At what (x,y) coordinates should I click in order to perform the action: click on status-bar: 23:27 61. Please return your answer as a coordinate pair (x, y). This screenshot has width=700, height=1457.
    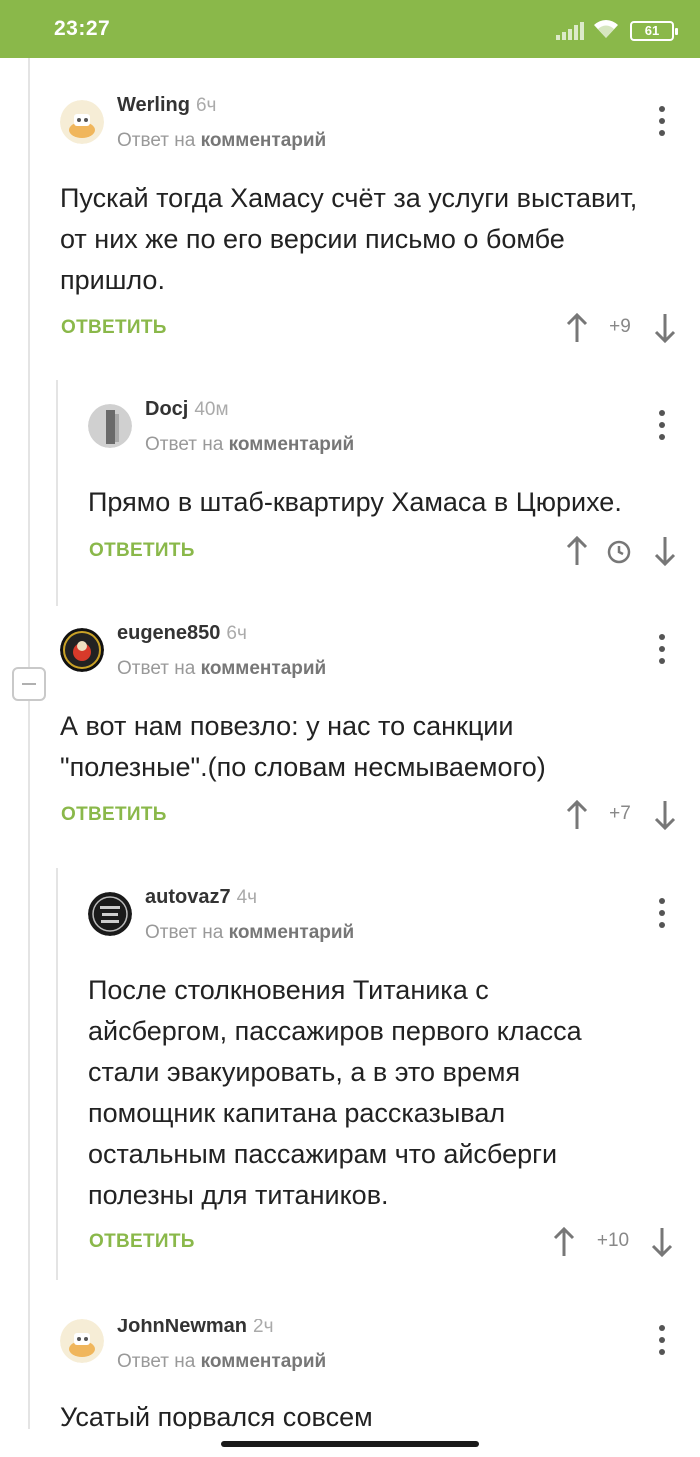
    Looking at the image, I should click on (350, 29).